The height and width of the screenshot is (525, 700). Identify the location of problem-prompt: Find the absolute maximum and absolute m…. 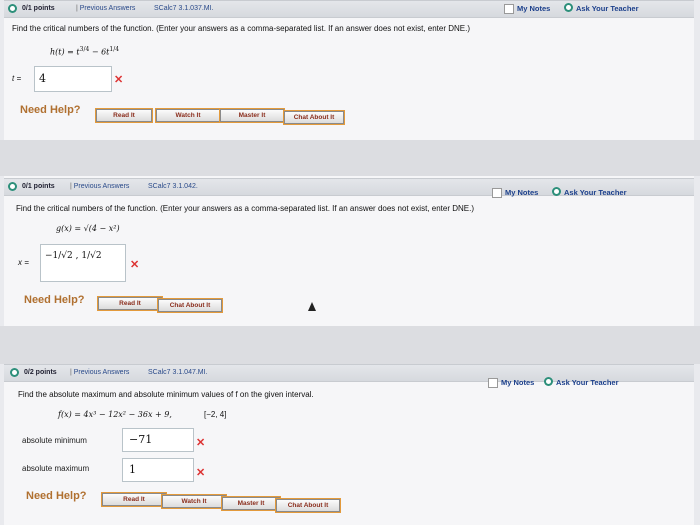
(166, 394).